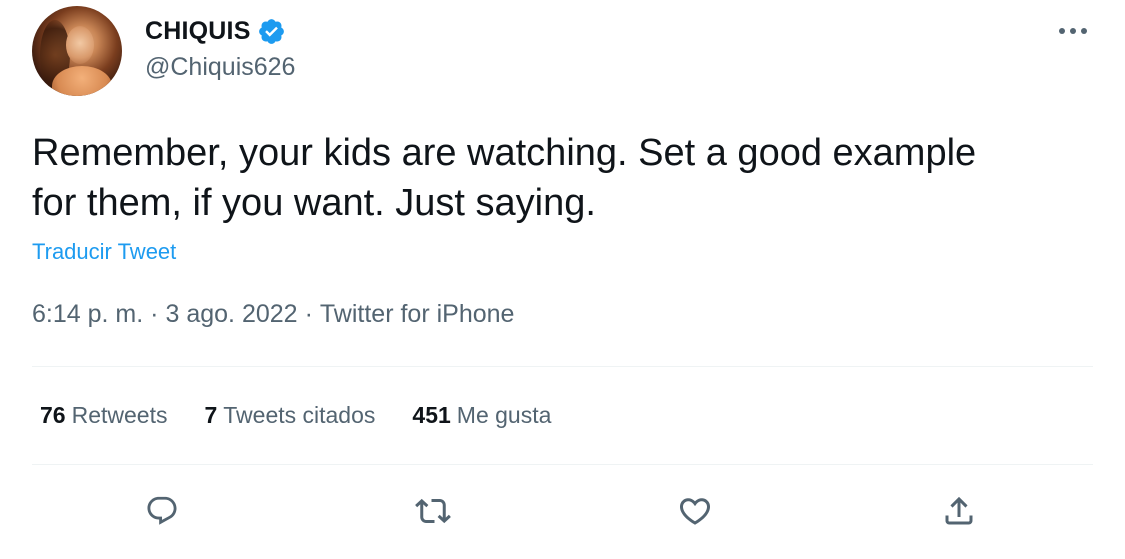  What do you see at coordinates (431, 415) in the screenshot?
I see `likes-count: 451` at bounding box center [431, 415].